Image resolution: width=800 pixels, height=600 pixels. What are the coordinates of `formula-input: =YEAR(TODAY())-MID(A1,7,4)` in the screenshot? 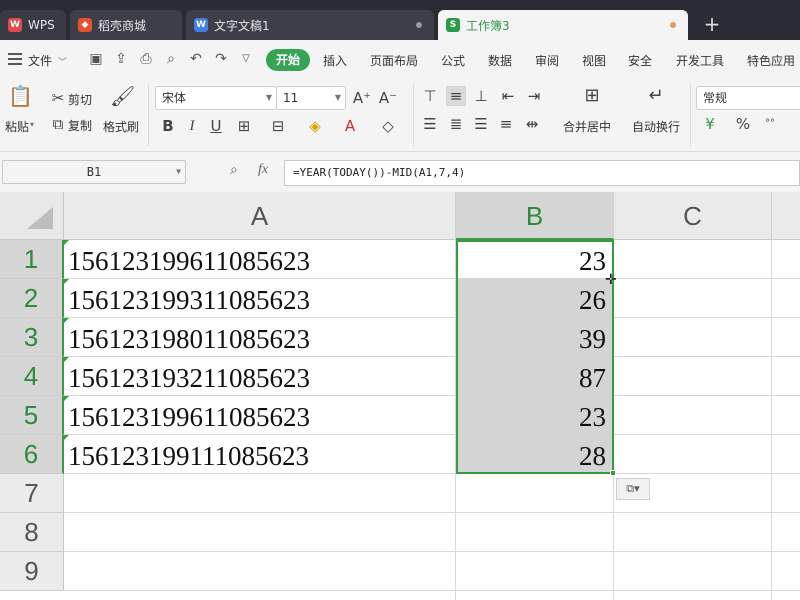 It's located at (542, 173).